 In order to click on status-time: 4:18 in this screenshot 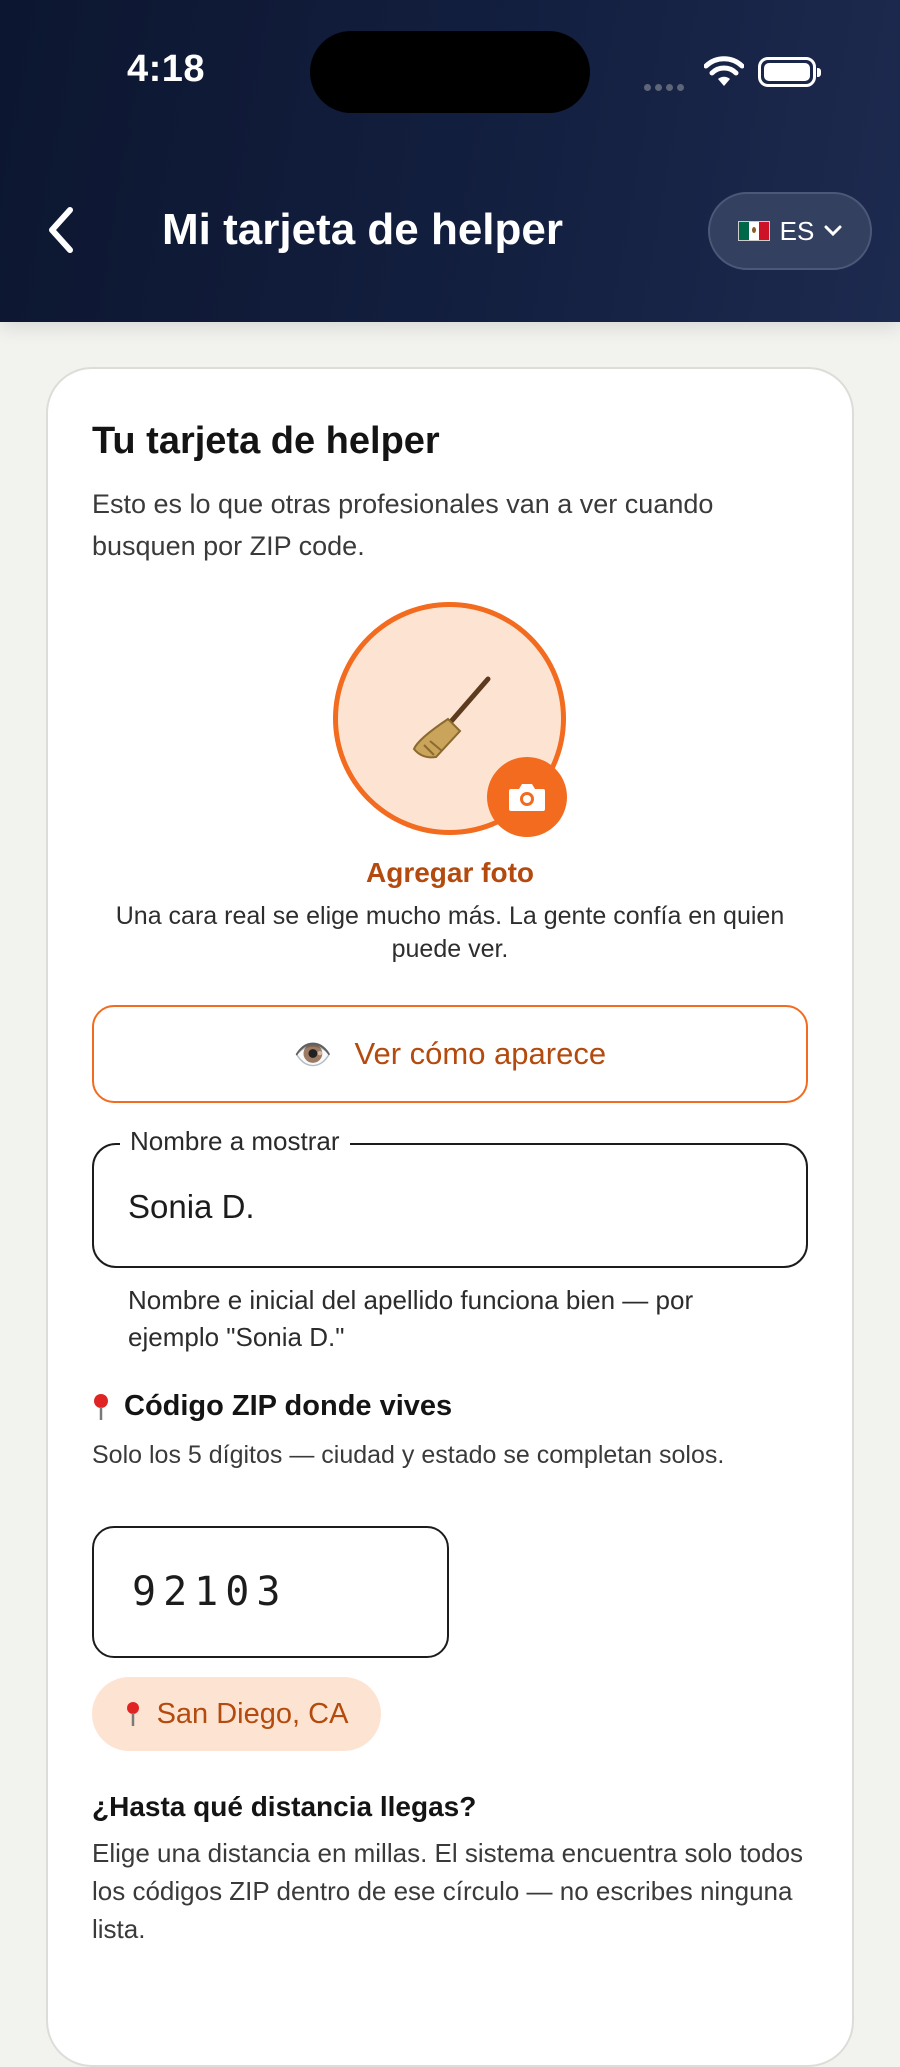, I will do `click(166, 69)`.